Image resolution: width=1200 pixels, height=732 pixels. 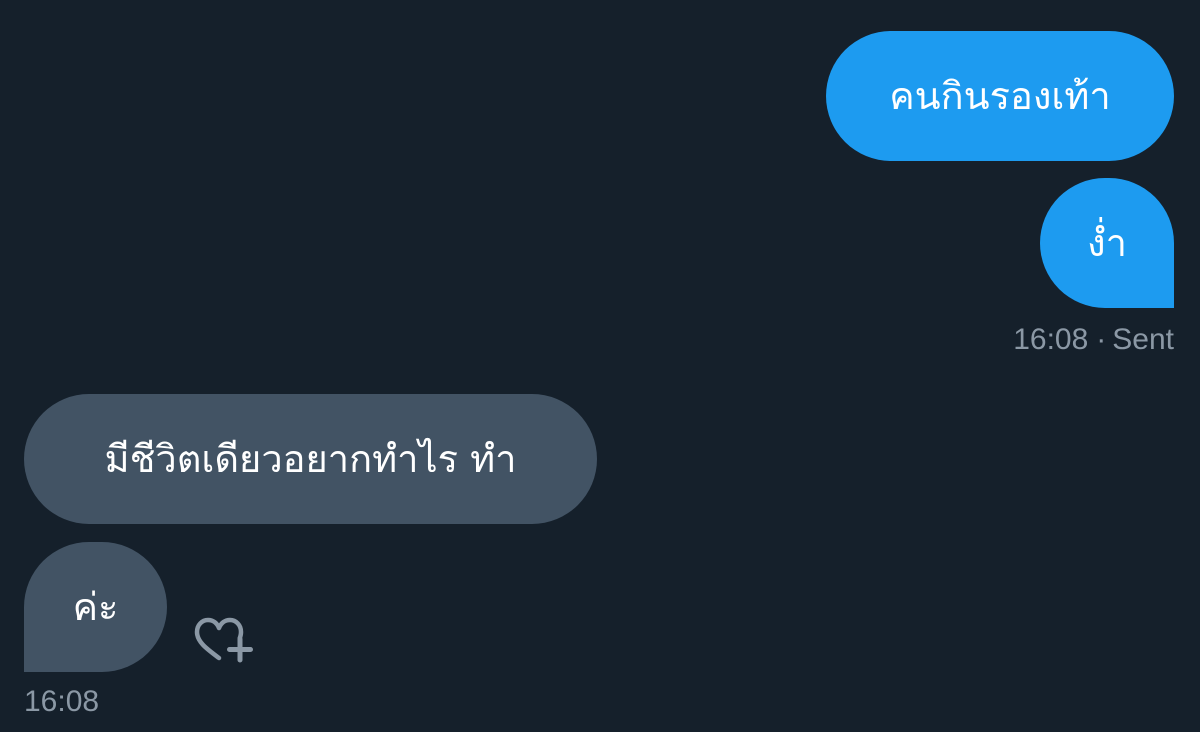 I want to click on sent-message-bubble: คนกินรองเท้า, so click(x=1000, y=96).